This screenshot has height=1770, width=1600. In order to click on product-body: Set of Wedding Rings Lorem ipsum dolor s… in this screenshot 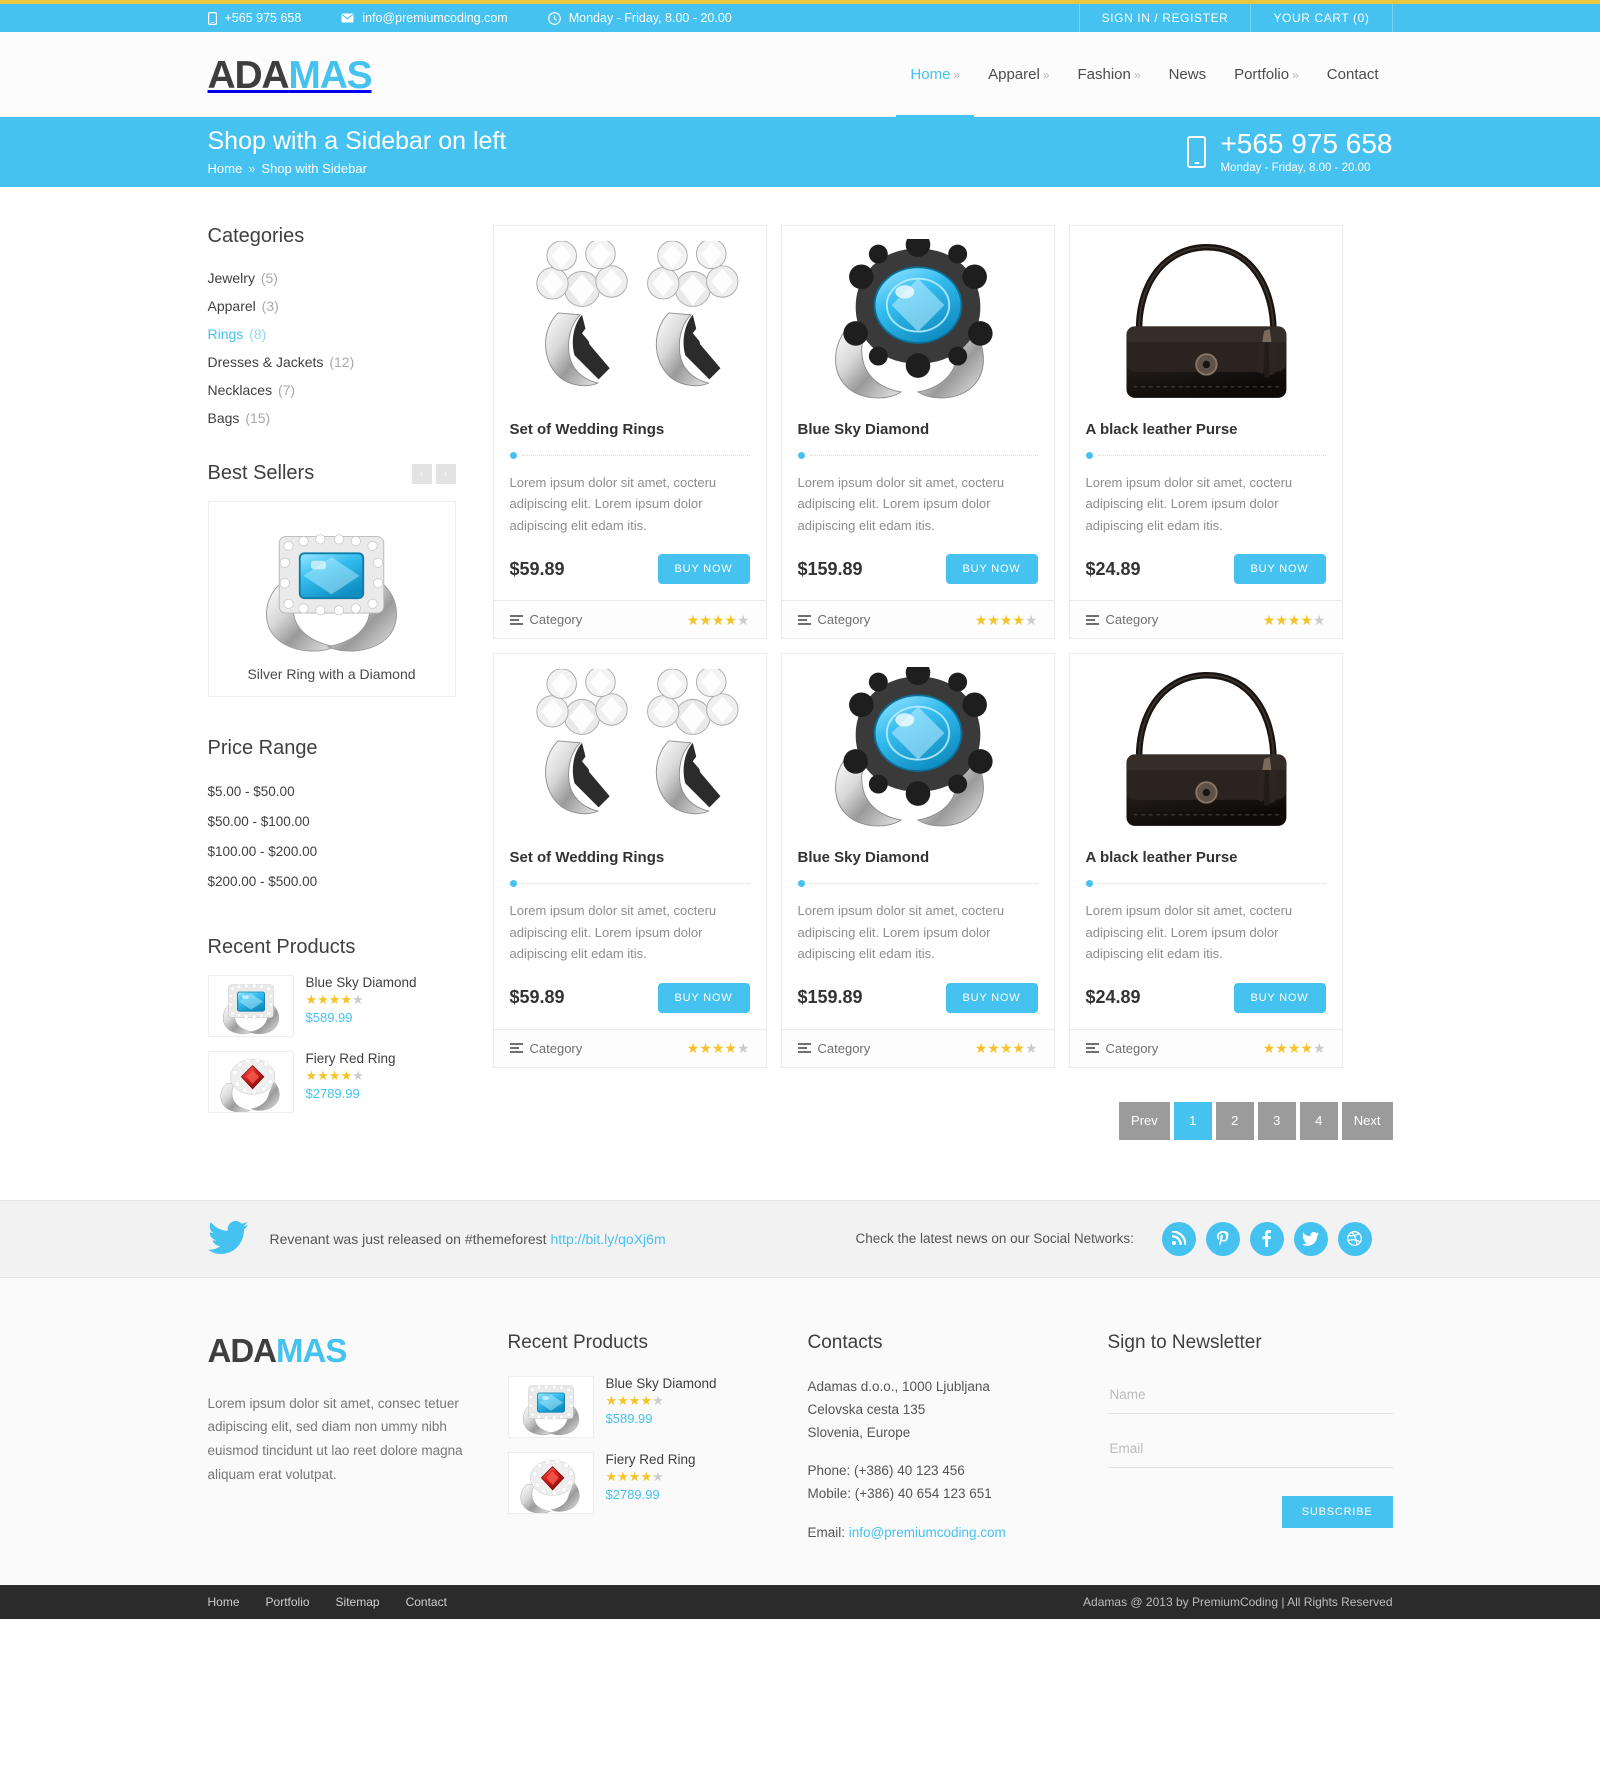, I will do `click(630, 510)`.